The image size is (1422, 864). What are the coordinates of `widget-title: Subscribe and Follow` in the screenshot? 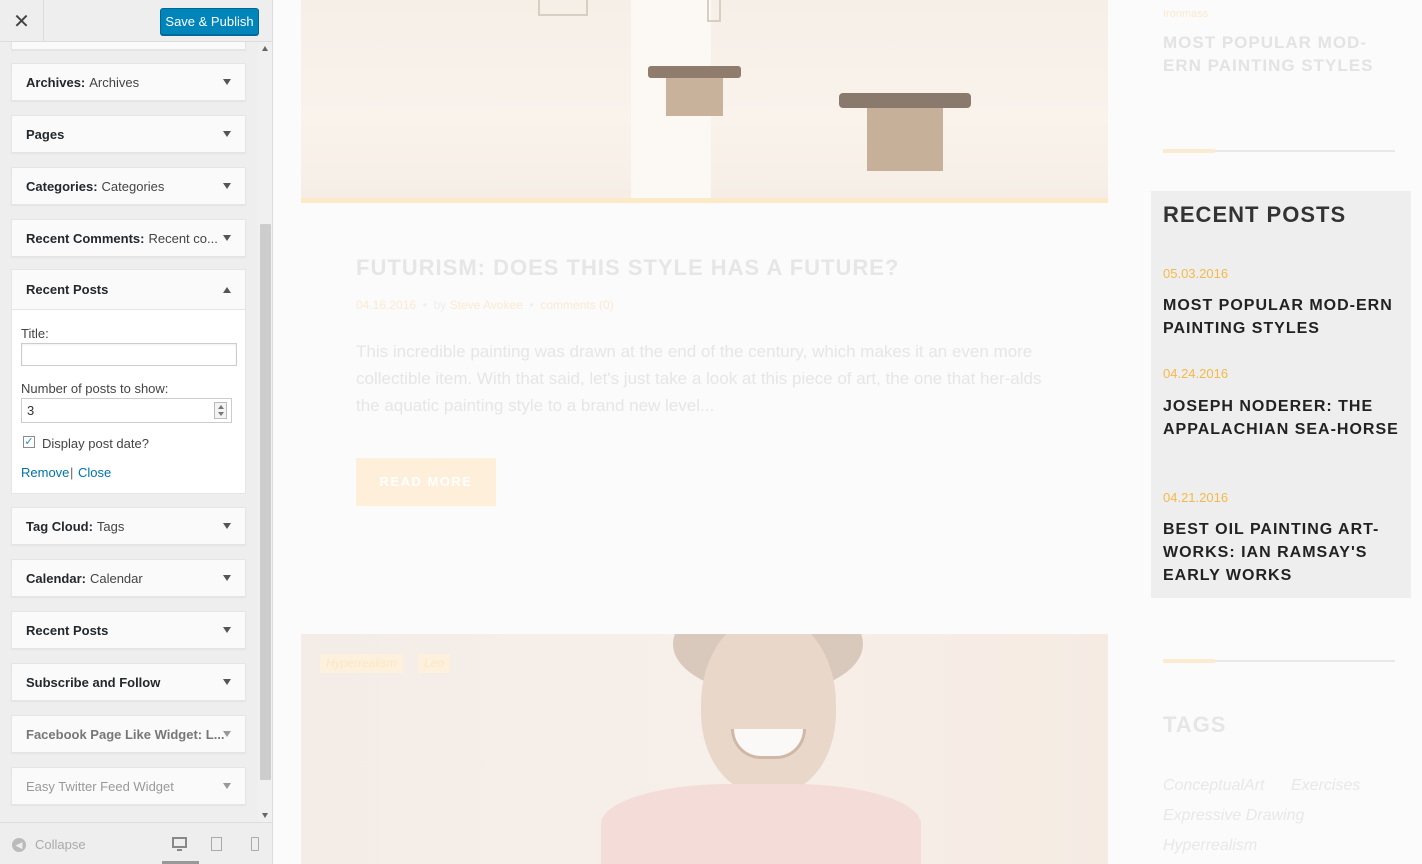 It's located at (93, 682).